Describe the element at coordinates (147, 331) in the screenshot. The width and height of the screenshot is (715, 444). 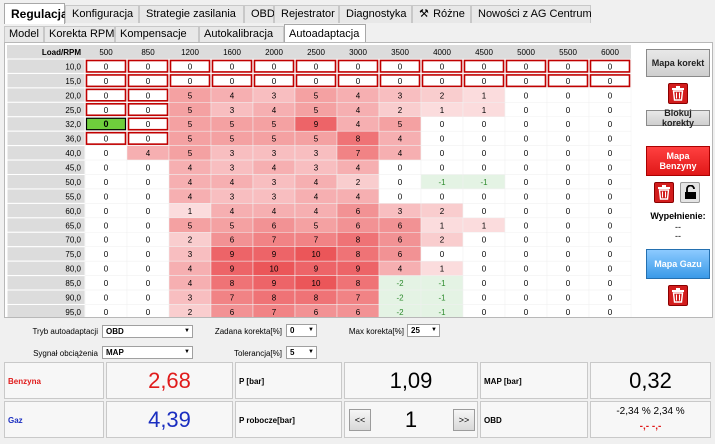
I see `tryb-autoadaptacji-select: OBD ▼` at that location.